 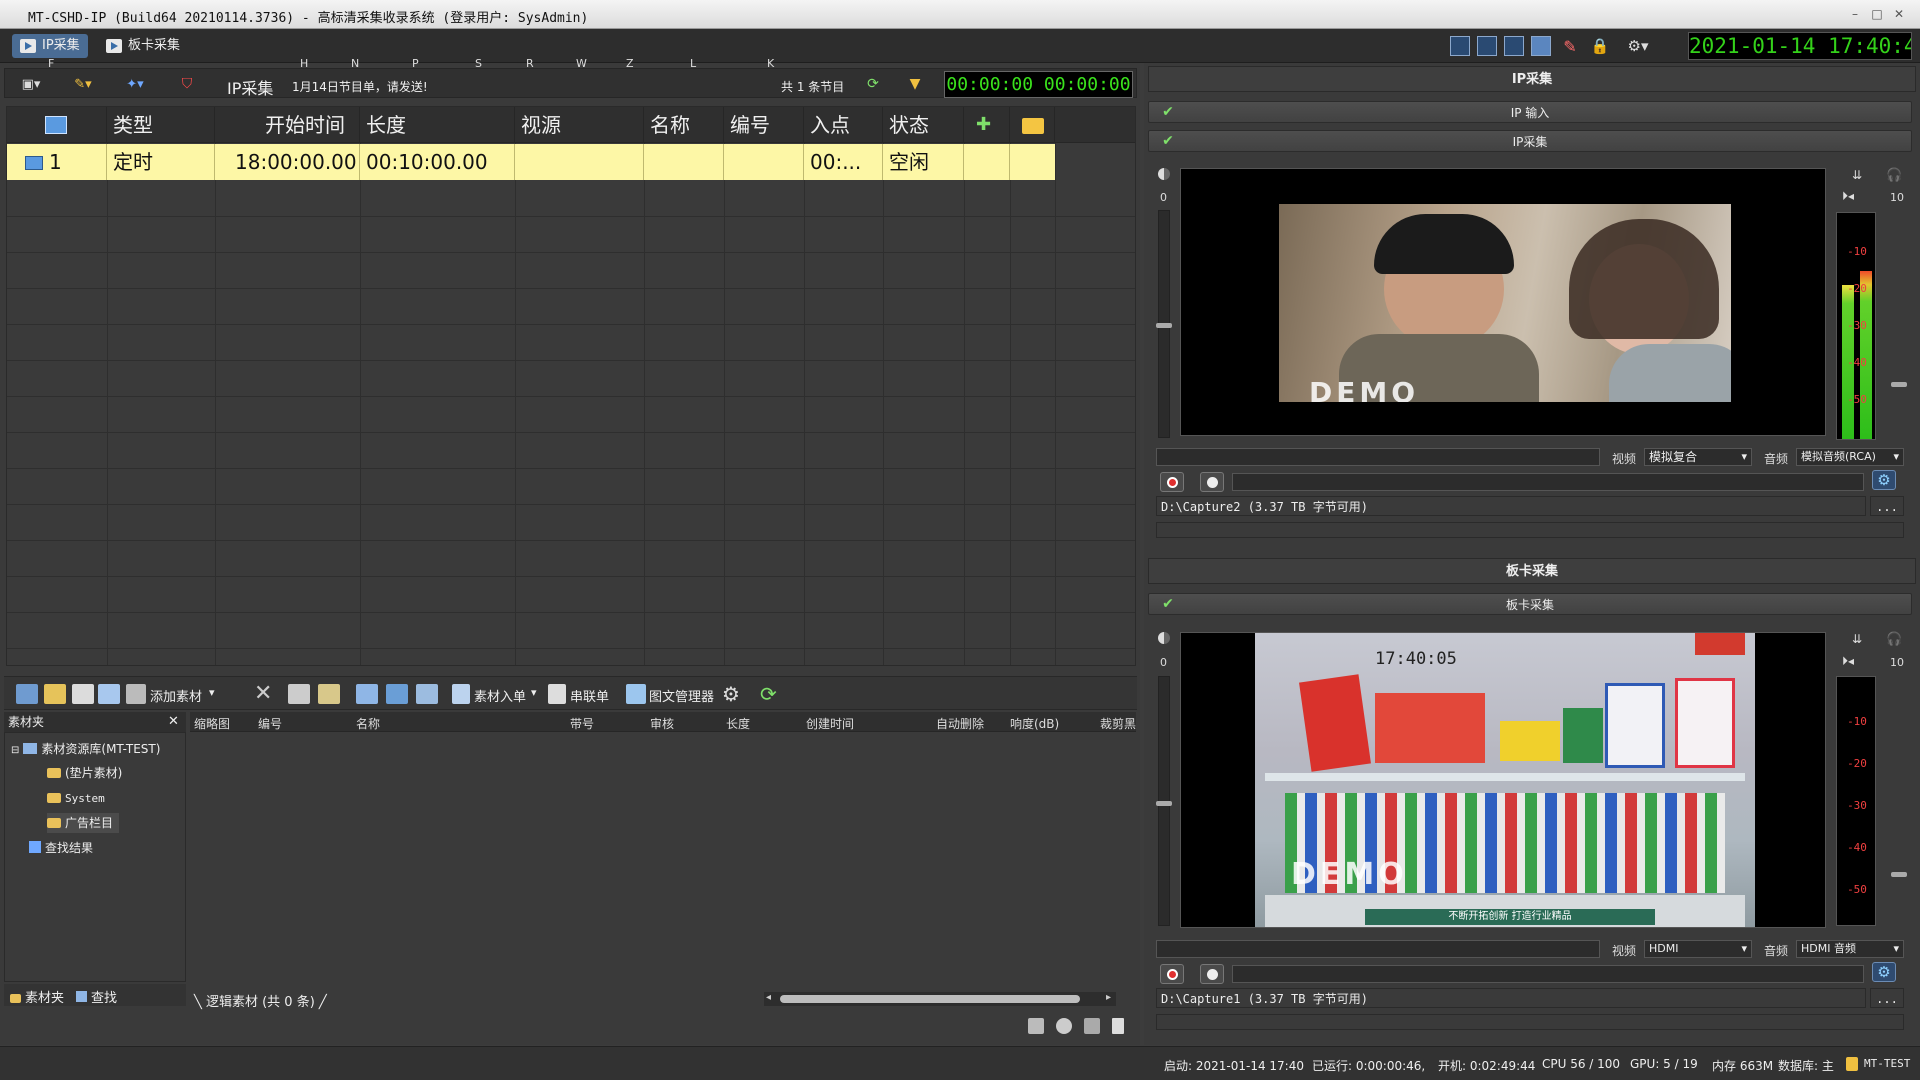 What do you see at coordinates (1698, 457) in the screenshot?
I see `ip-video-select: 模拟复合` at bounding box center [1698, 457].